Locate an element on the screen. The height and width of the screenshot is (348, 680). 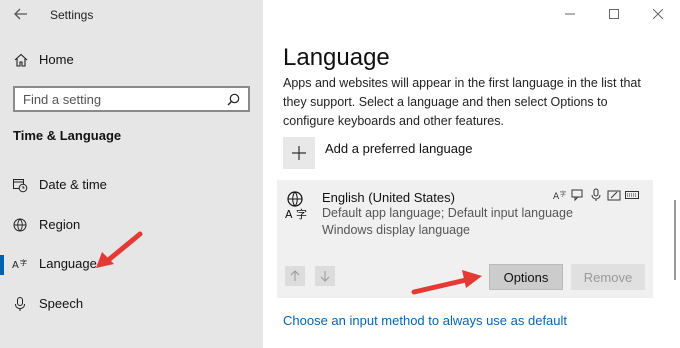
microphone-icon is located at coordinates (20, 304).